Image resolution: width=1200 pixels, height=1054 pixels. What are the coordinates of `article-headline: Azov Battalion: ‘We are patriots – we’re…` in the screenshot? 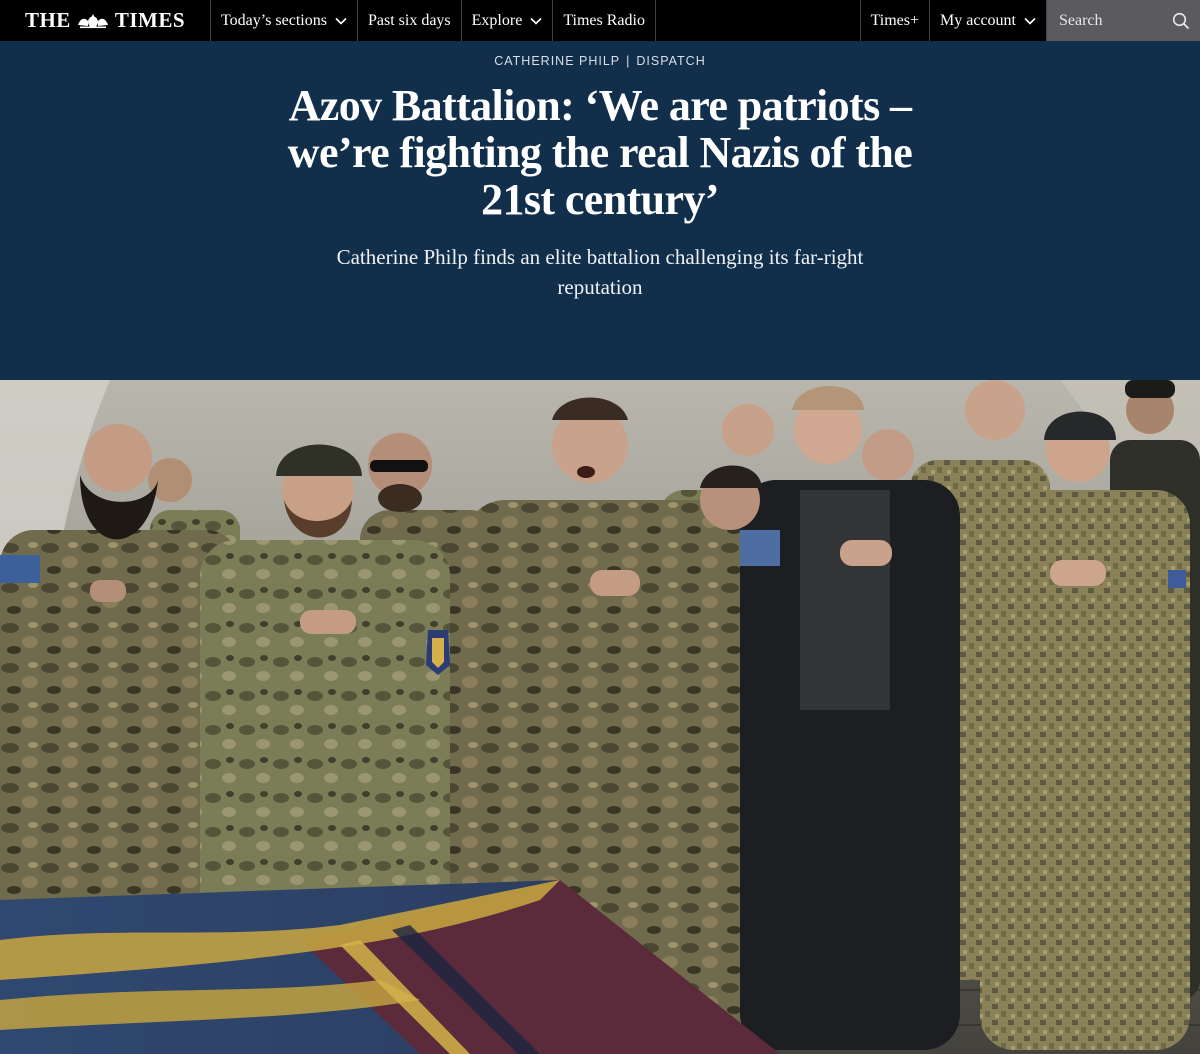 It's located at (600, 153).